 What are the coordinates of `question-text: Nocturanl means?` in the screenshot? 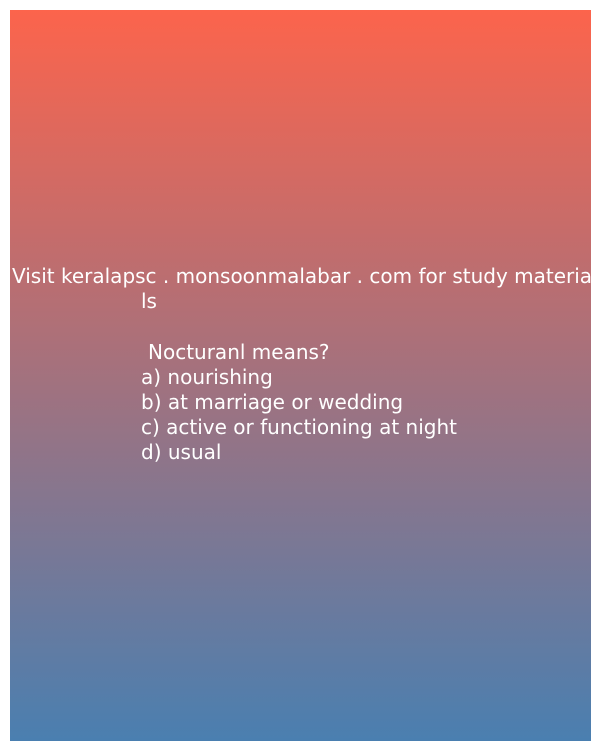 It's located at (239, 352).